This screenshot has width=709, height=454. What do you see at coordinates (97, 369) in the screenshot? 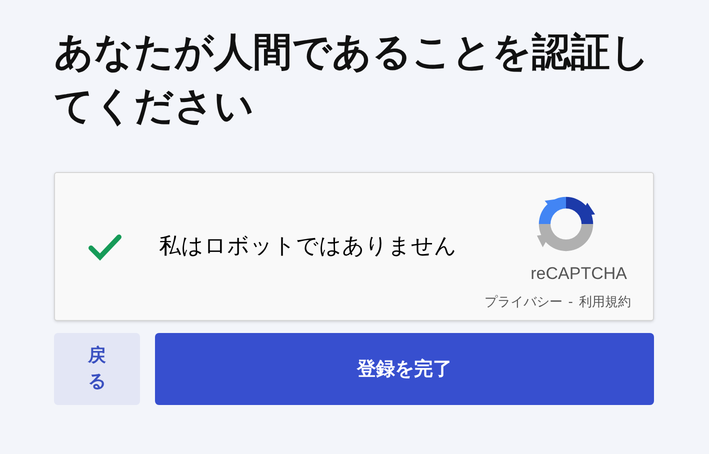
I see `back-button: 戻る` at bounding box center [97, 369].